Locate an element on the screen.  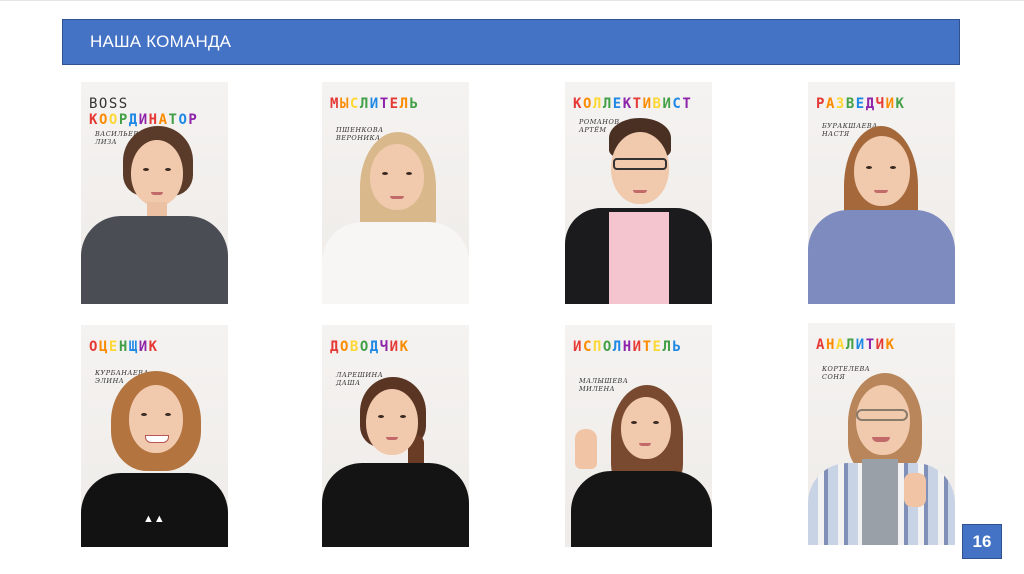
page-number: 16 is located at coordinates (982, 541).